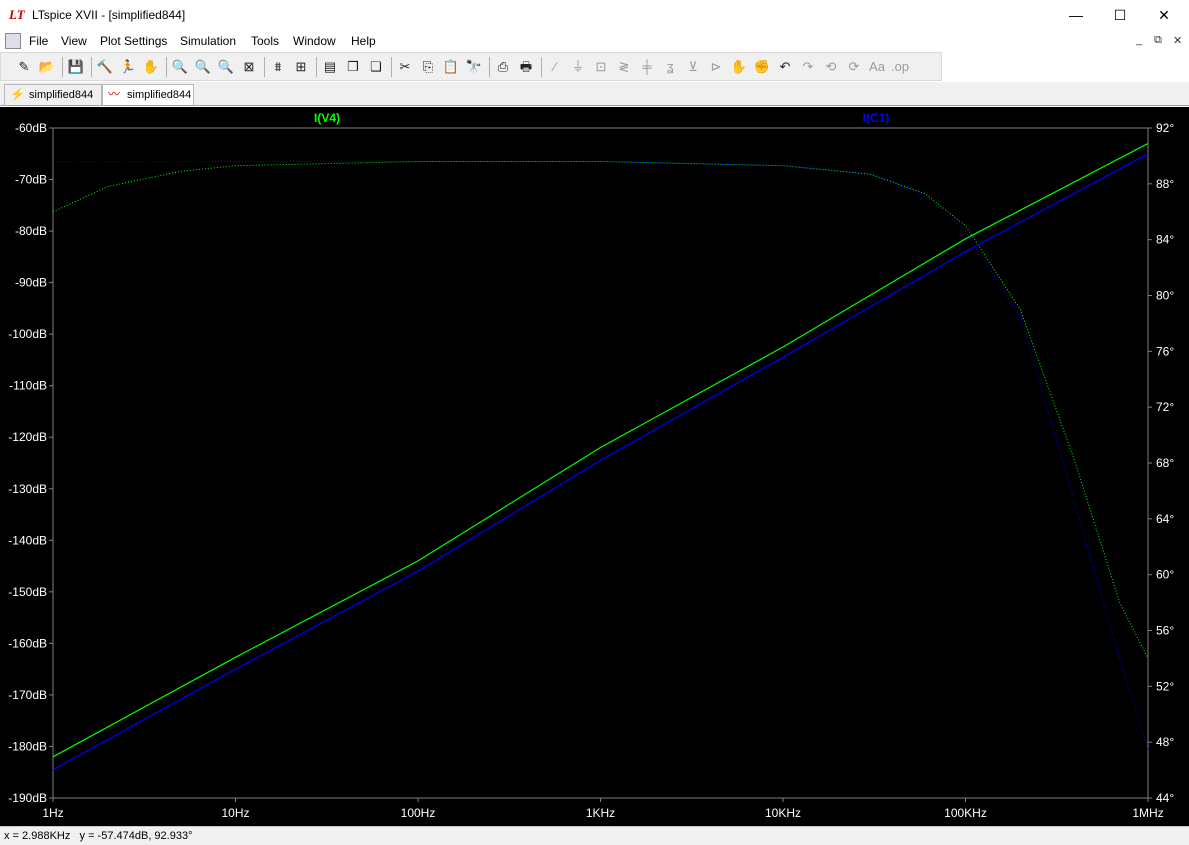  What do you see at coordinates (831, 67) in the screenshot?
I see `rotate-icon: ⟲` at bounding box center [831, 67].